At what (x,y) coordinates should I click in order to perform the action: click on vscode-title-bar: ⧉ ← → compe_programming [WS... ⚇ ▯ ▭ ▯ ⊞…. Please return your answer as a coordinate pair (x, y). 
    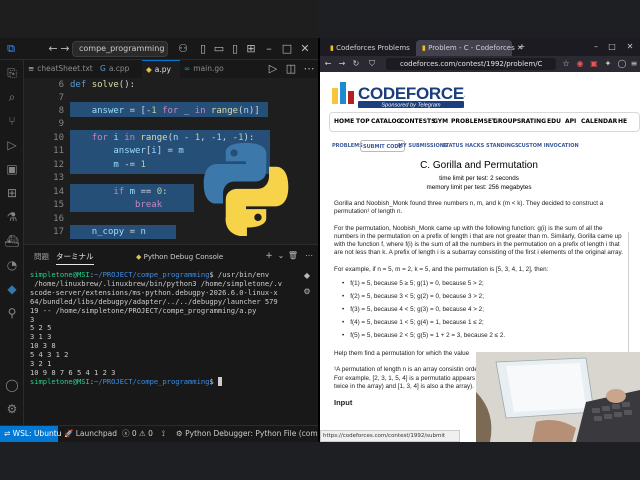
    Looking at the image, I should click on (159, 49).